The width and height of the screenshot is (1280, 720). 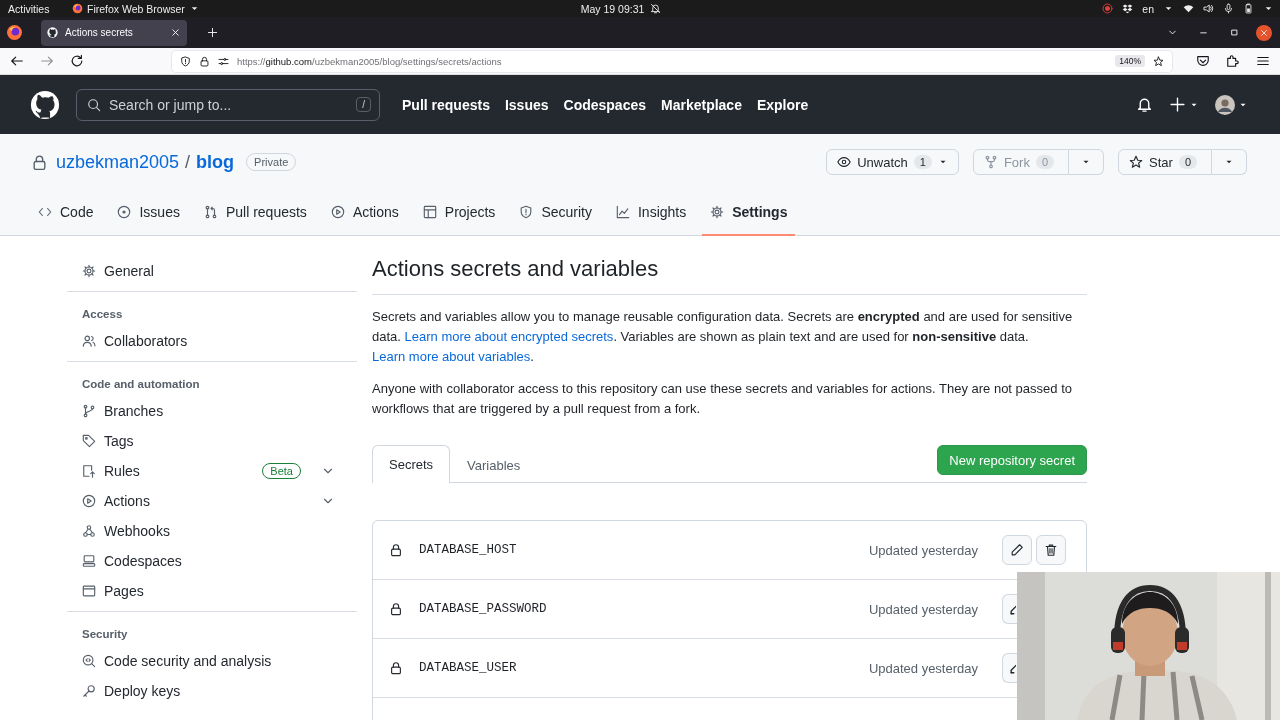 What do you see at coordinates (212, 501) in the screenshot?
I see `sidebar-item: Actions` at bounding box center [212, 501].